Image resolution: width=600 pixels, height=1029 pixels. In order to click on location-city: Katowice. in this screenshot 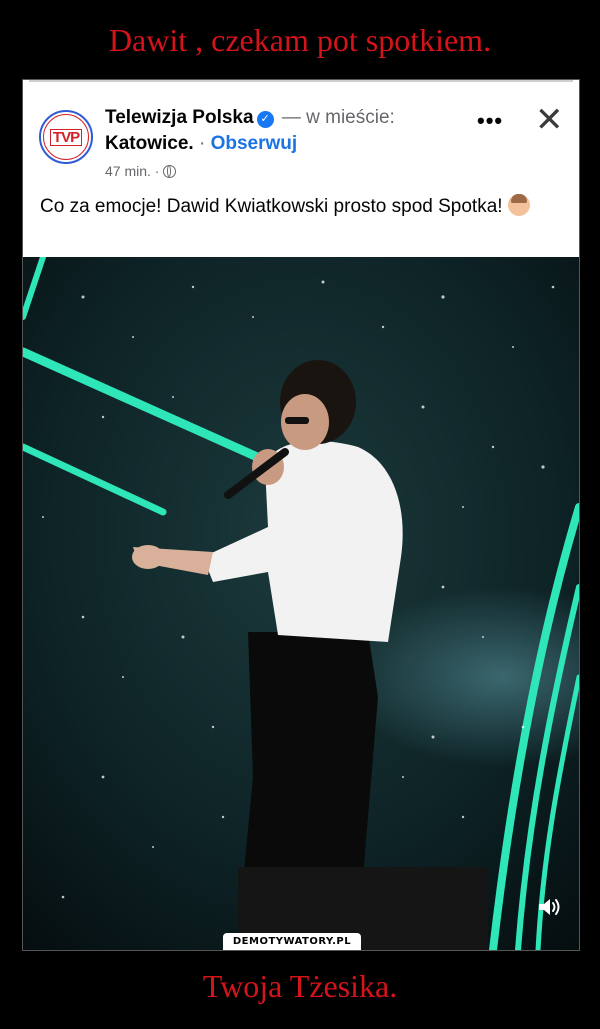, I will do `click(149, 143)`.